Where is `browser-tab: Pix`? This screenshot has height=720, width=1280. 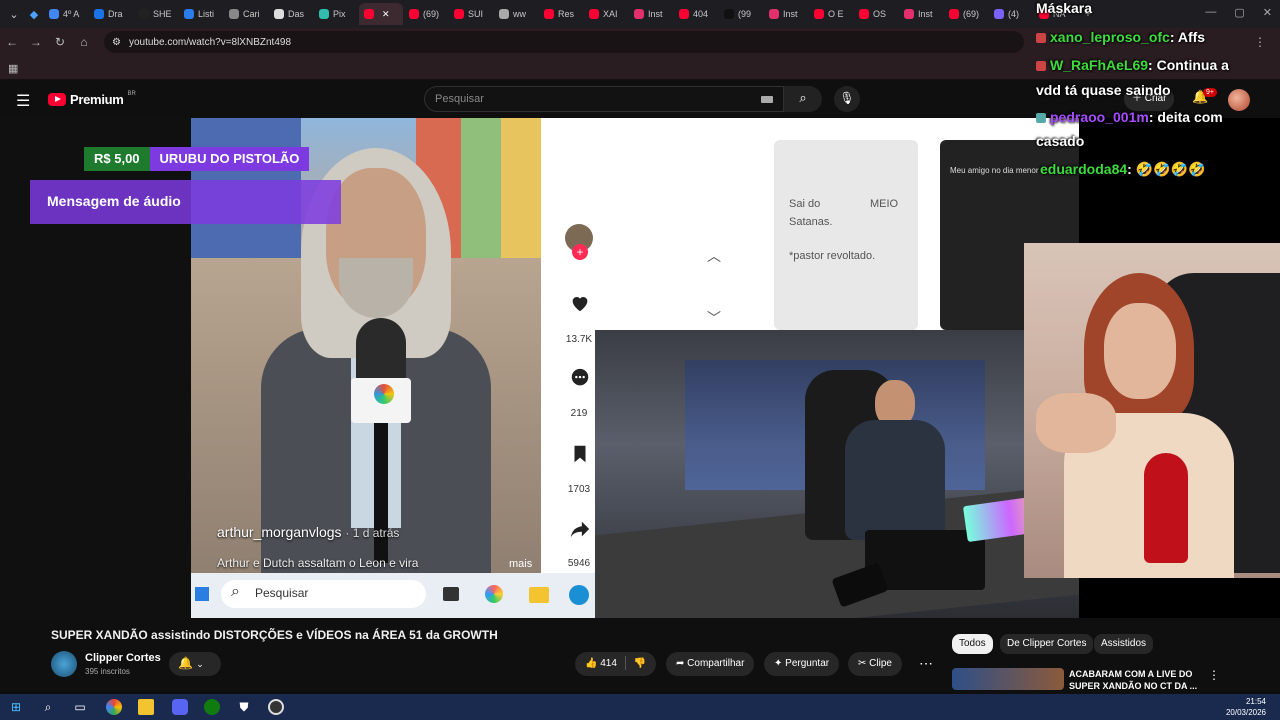 browser-tab: Pix is located at coordinates (336, 14).